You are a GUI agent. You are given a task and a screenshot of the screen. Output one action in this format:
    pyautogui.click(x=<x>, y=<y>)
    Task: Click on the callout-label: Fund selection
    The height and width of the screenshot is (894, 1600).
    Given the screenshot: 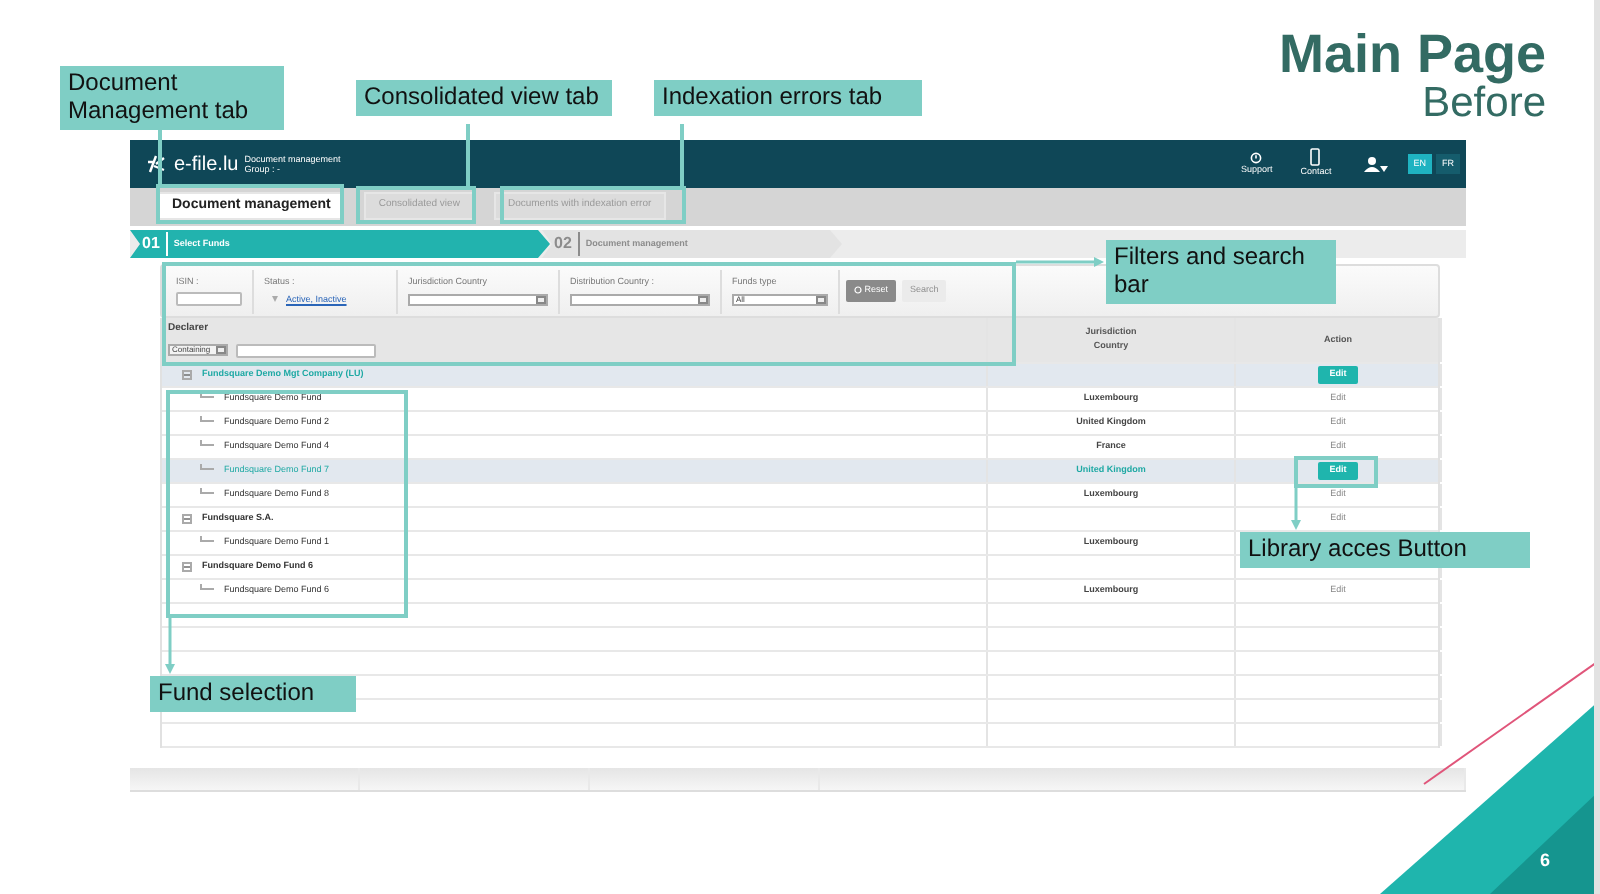 What is the action you would take?
    pyautogui.click(x=253, y=694)
    